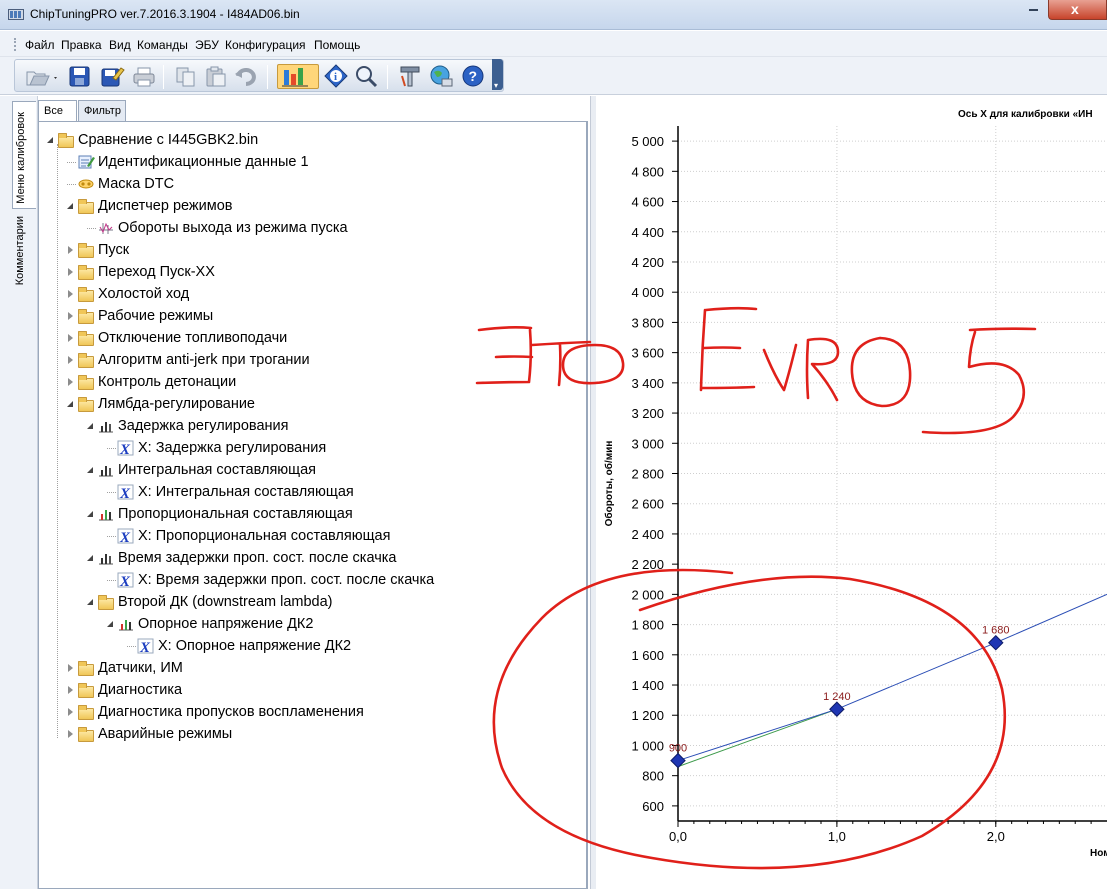 This screenshot has width=1107, height=889. What do you see at coordinates (125, 668) in the screenshot?
I see `tree-item: Датчики, ИМ` at bounding box center [125, 668].